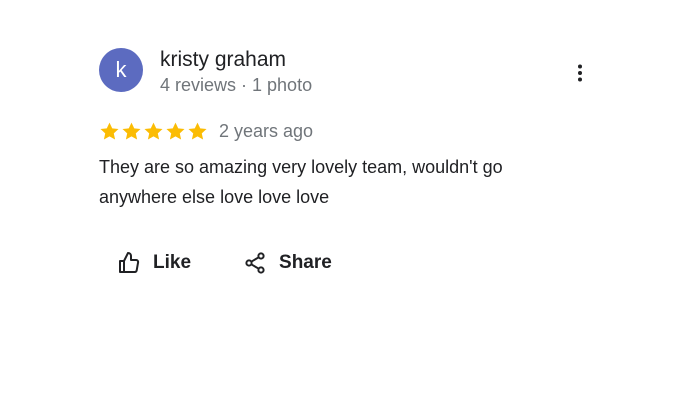 This screenshot has width=694, height=417. What do you see at coordinates (129, 262) in the screenshot?
I see `thumb-up-icon` at bounding box center [129, 262].